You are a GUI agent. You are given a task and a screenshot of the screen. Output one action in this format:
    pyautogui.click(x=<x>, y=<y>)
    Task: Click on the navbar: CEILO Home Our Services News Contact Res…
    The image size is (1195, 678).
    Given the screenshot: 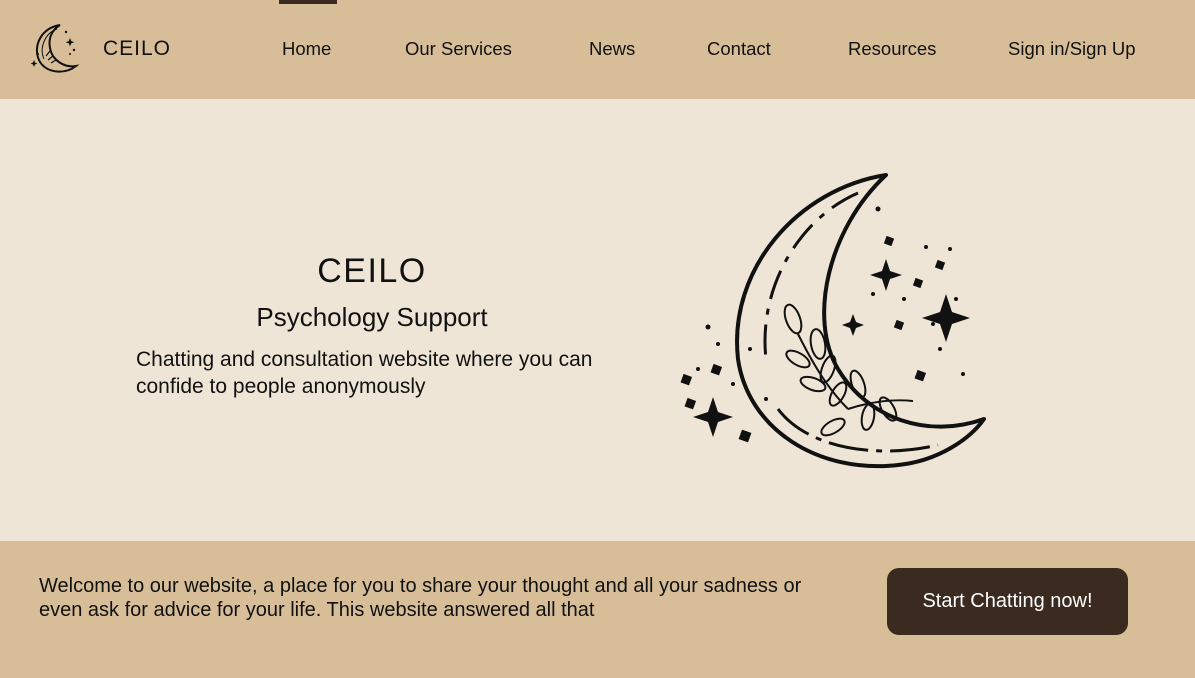 What is the action you would take?
    pyautogui.click(x=597, y=49)
    